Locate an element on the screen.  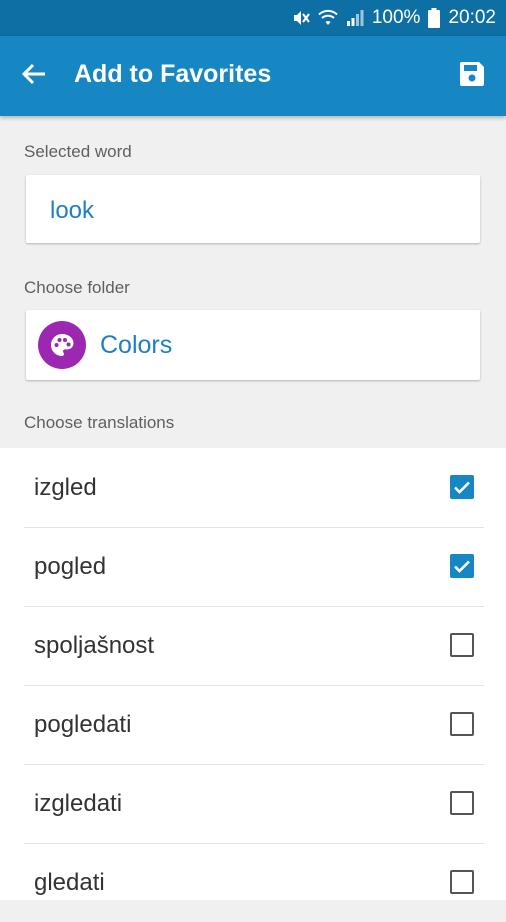
folder-name: Colors is located at coordinates (136, 345).